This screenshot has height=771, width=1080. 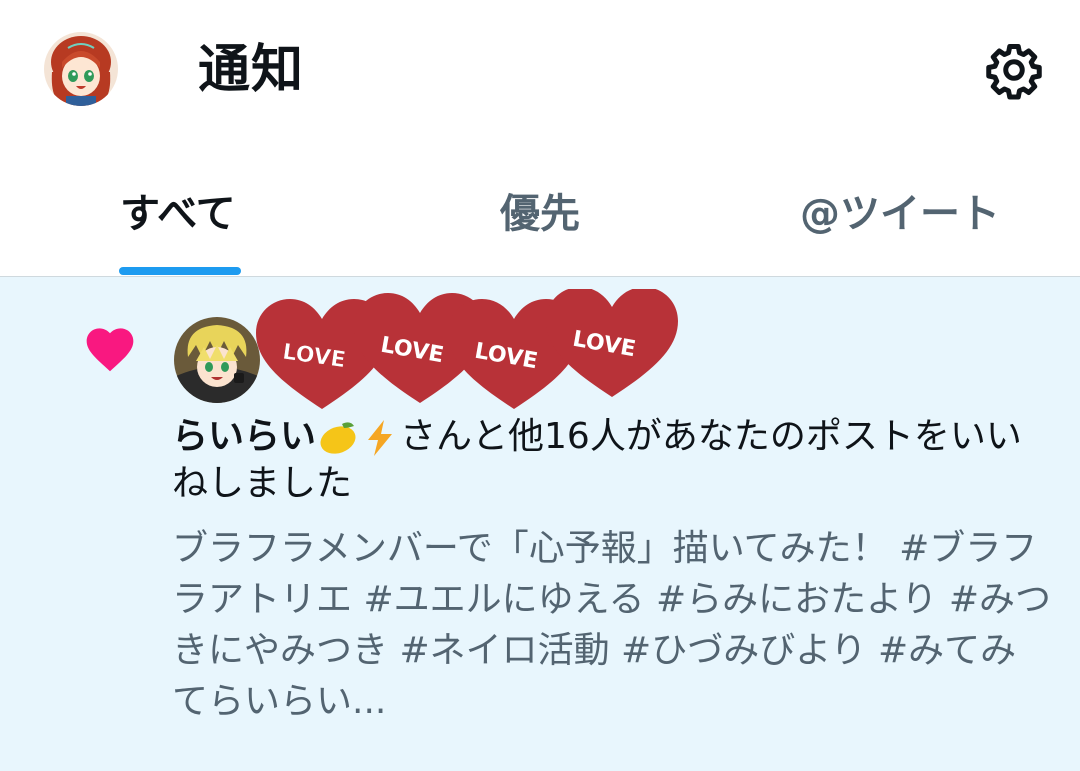 I want to click on page-title: 通知, so click(x=251, y=70).